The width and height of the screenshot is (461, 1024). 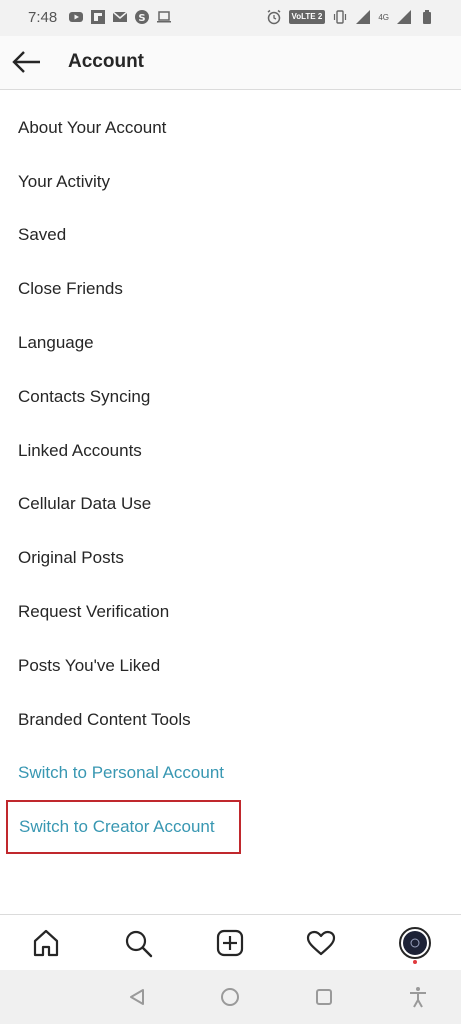 What do you see at coordinates (427, 17) in the screenshot?
I see `battery-icon` at bounding box center [427, 17].